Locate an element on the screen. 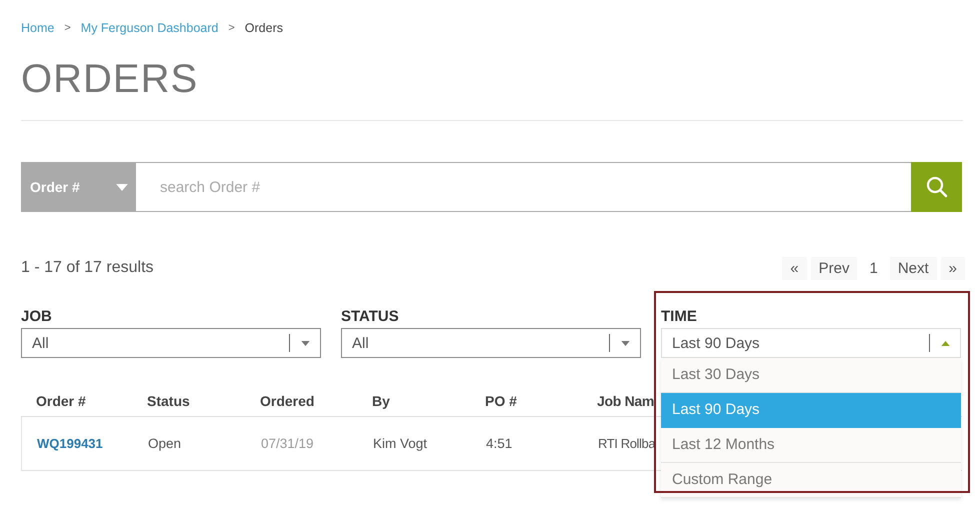 The width and height of the screenshot is (975, 517). column-header: Ordered is located at coordinates (287, 401).